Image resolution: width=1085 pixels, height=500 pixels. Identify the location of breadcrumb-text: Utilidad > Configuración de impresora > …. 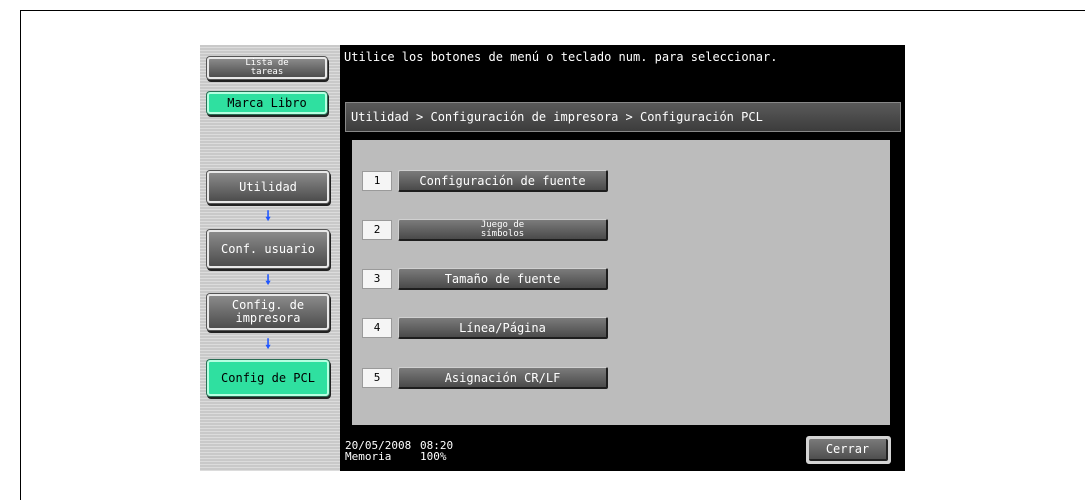
(557, 117).